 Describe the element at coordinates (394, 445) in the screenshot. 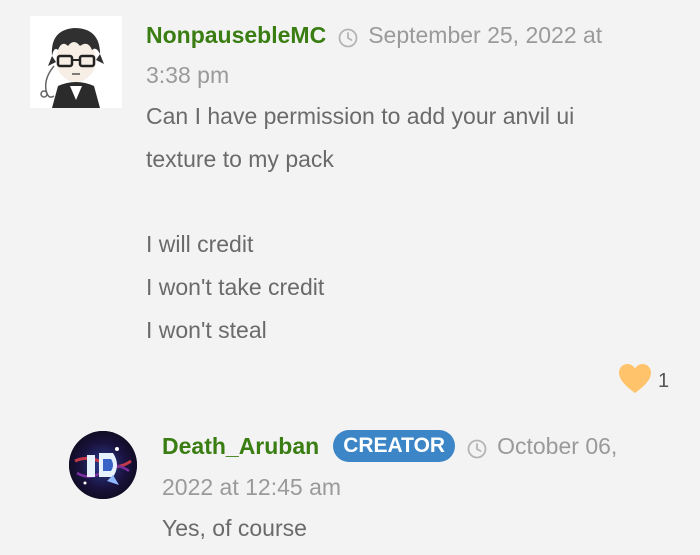

I see `creator-badge: CREATOR` at that location.